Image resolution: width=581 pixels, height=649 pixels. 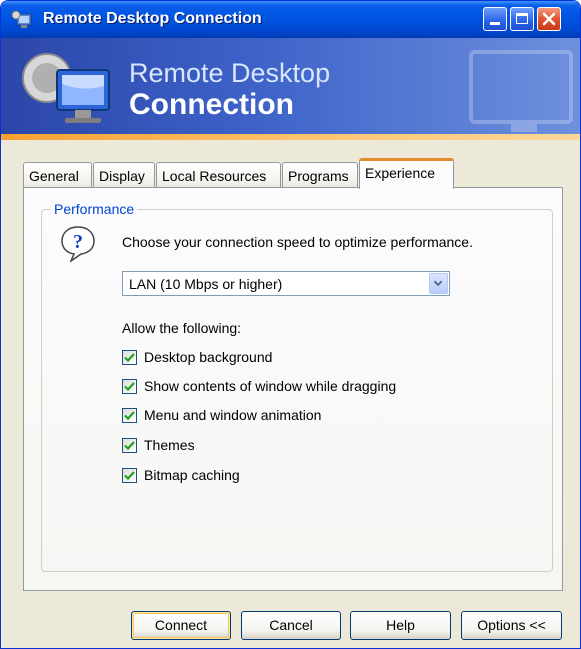 I want to click on close-icon, so click(x=549, y=19).